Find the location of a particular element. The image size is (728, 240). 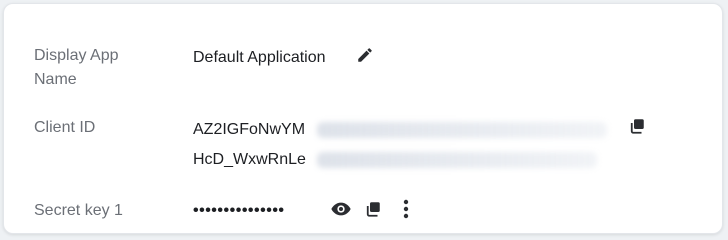

pencil-icon is located at coordinates (365, 57).